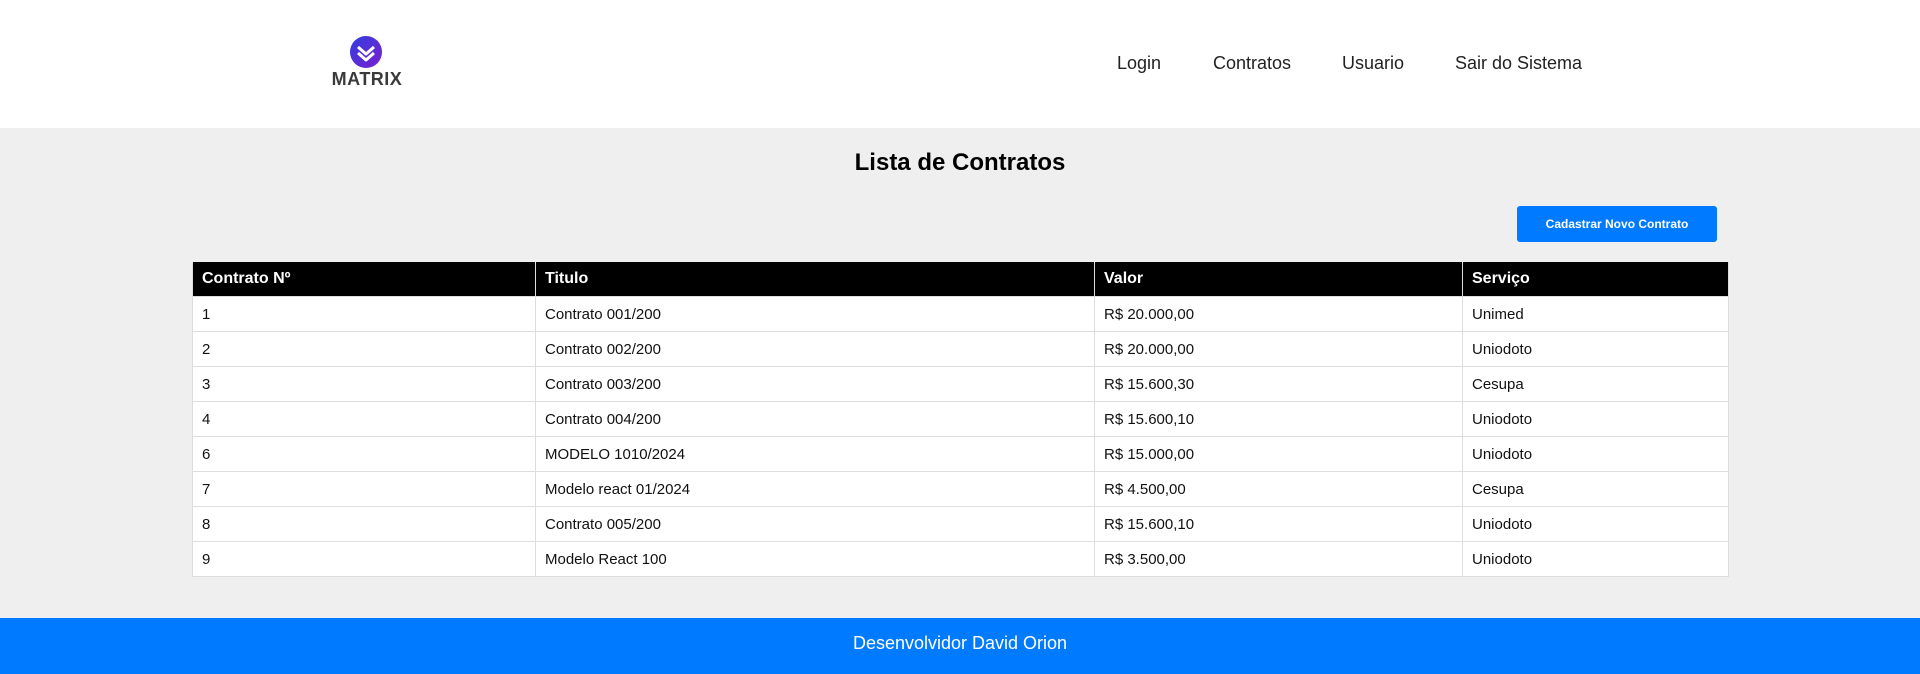 The width and height of the screenshot is (1920, 674). Describe the element at coordinates (1518, 63) in the screenshot. I see `nav-sair-do-sistema: Sair do Sistema` at that location.